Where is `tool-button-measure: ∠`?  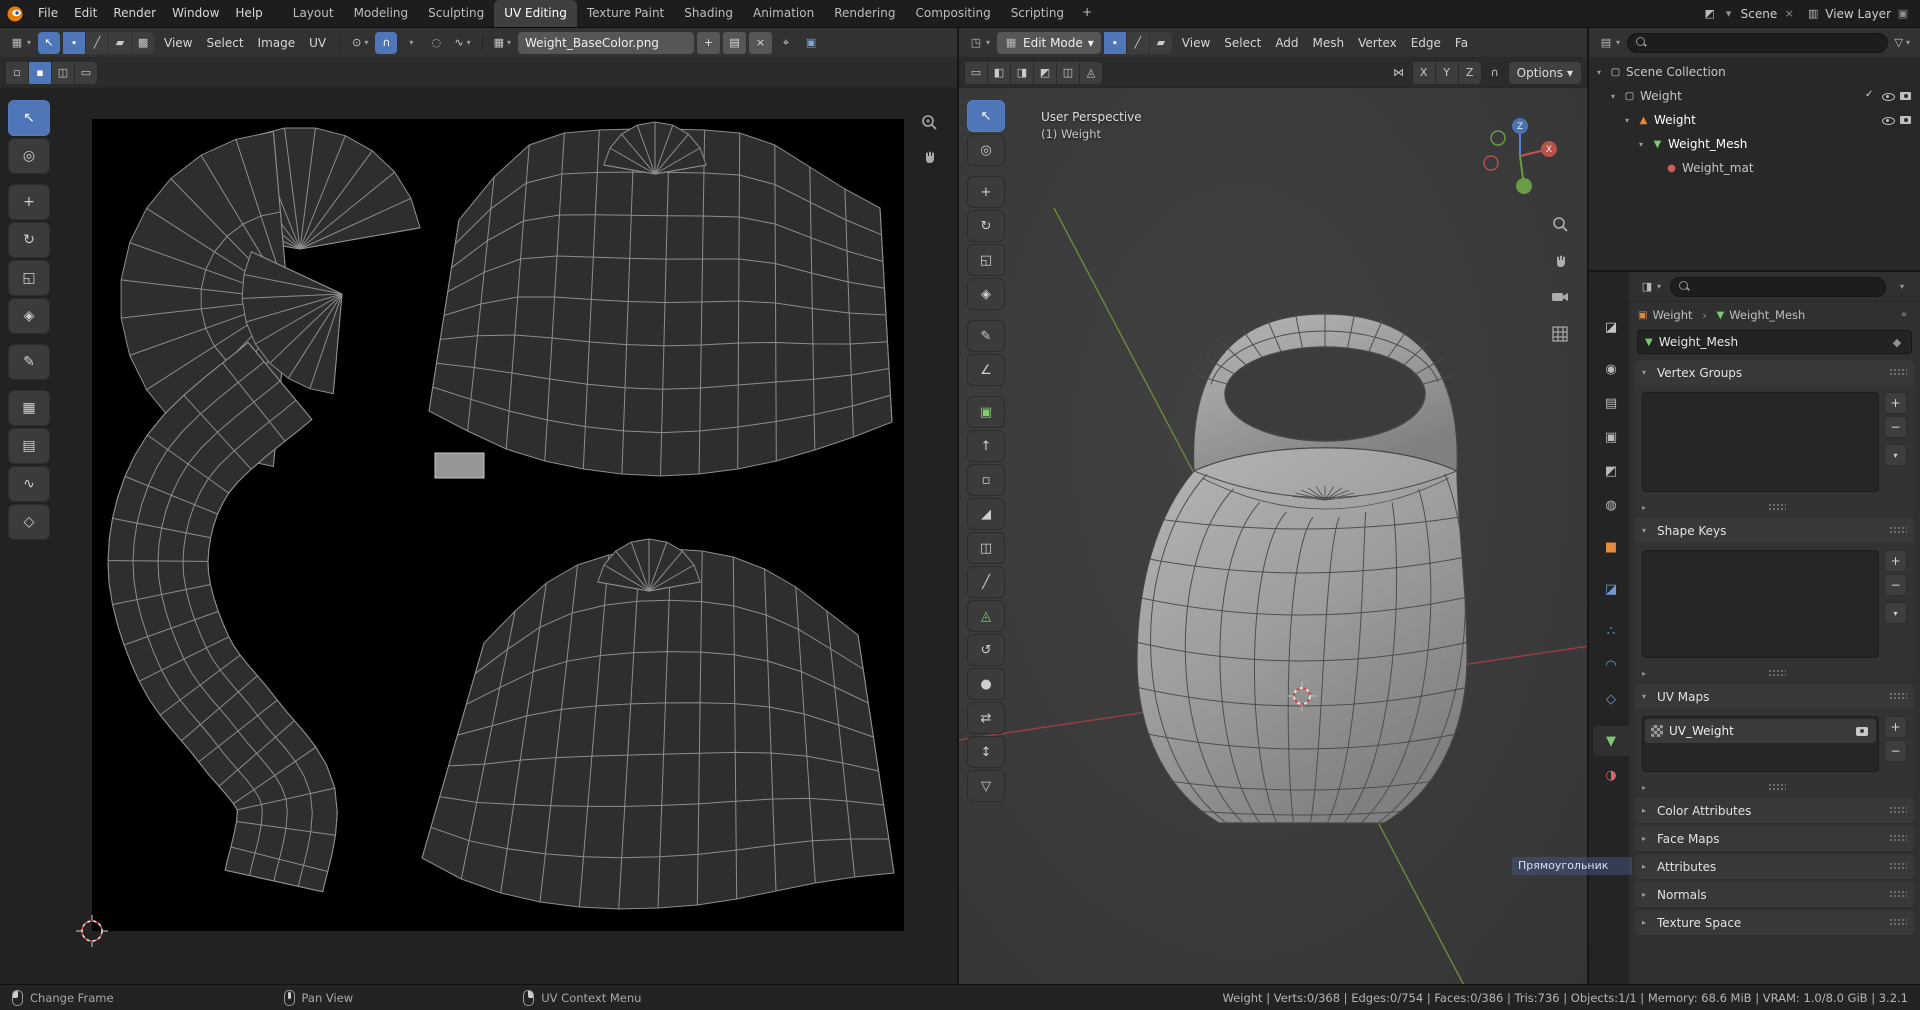 tool-button-measure: ∠ is located at coordinates (986, 370).